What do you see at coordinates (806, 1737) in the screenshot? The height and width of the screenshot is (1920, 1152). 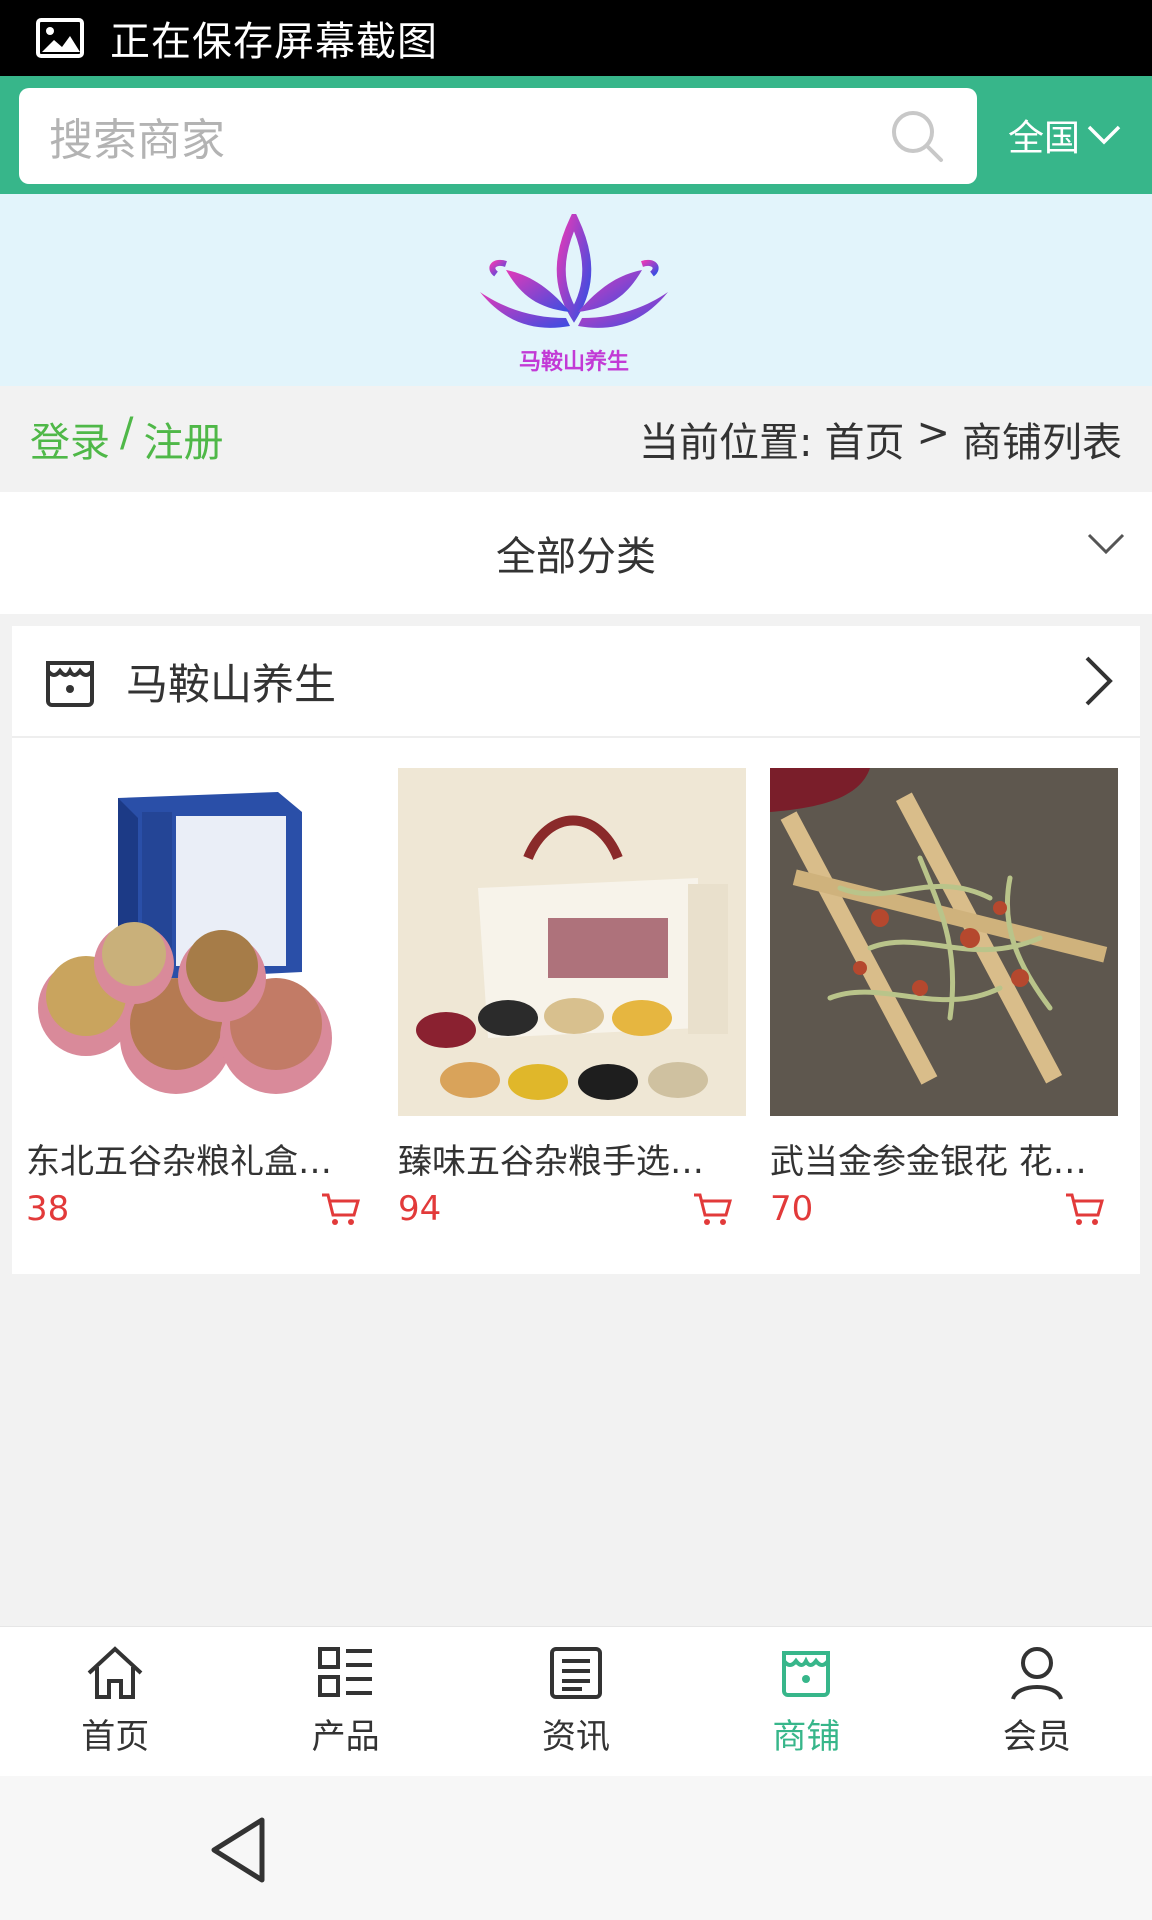 I see `tab-shops-label: 商铺` at bounding box center [806, 1737].